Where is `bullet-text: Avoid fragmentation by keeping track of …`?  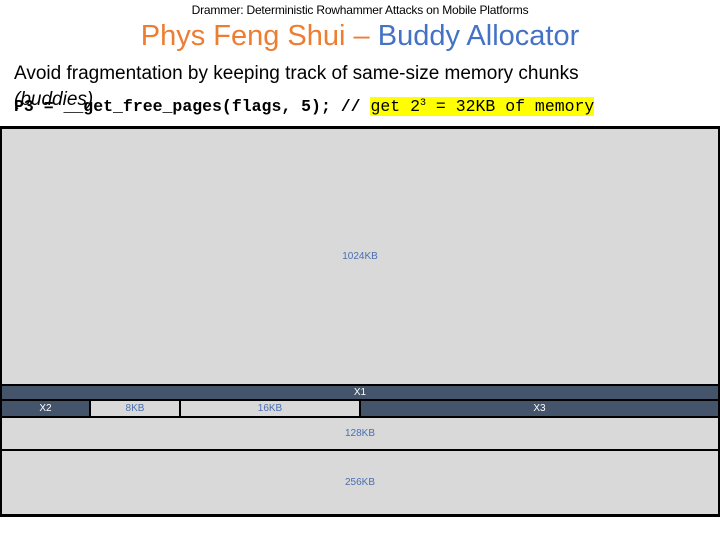
bullet-text: Avoid fragmentation by keeping track of … is located at coordinates (296, 73).